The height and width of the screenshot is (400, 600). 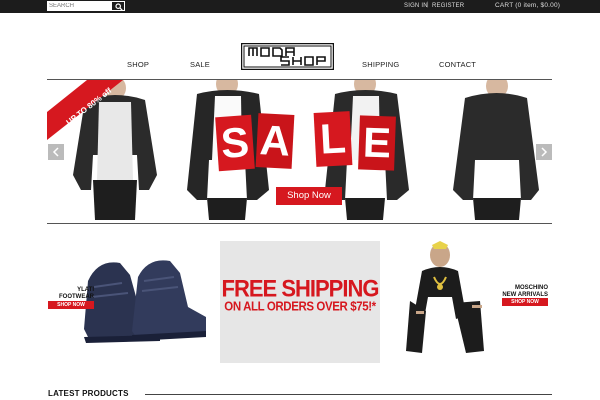 What do you see at coordinates (448, 6) in the screenshot?
I see `register-link: REGISTER` at bounding box center [448, 6].